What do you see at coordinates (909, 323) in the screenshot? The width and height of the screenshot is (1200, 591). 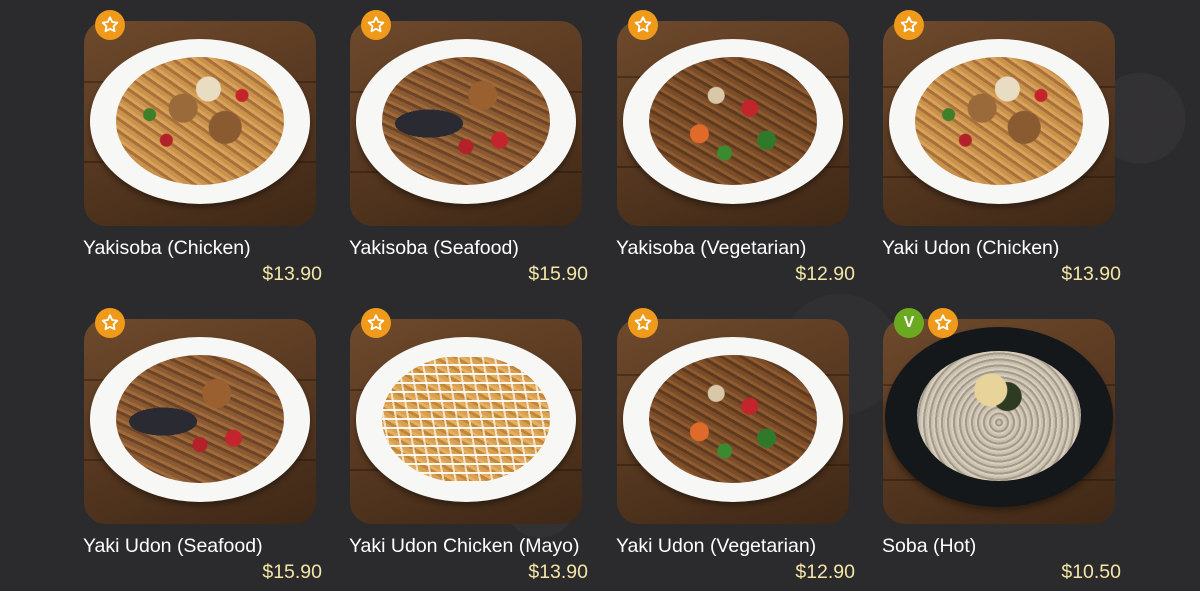 I see `vegetarian-icon: V` at bounding box center [909, 323].